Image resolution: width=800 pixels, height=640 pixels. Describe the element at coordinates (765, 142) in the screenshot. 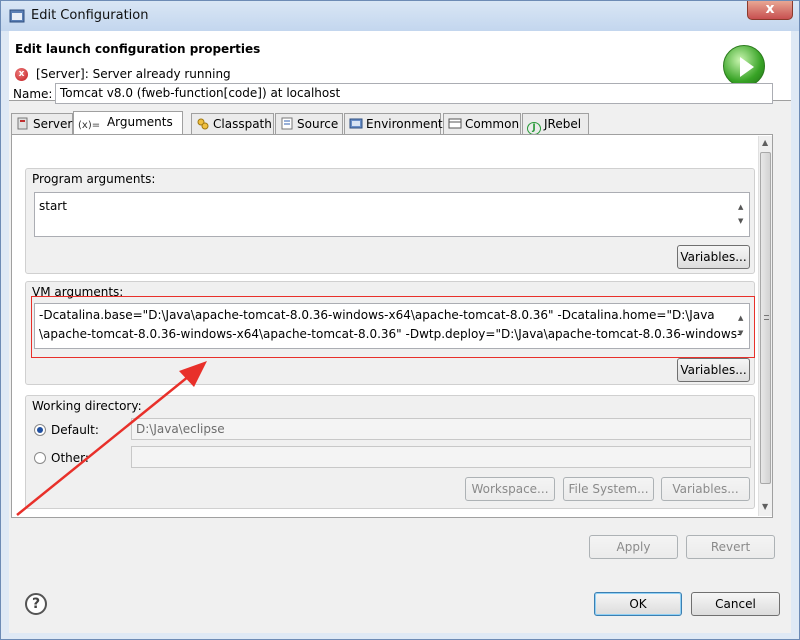

I see `scroll-up-arrow: ▲` at that location.